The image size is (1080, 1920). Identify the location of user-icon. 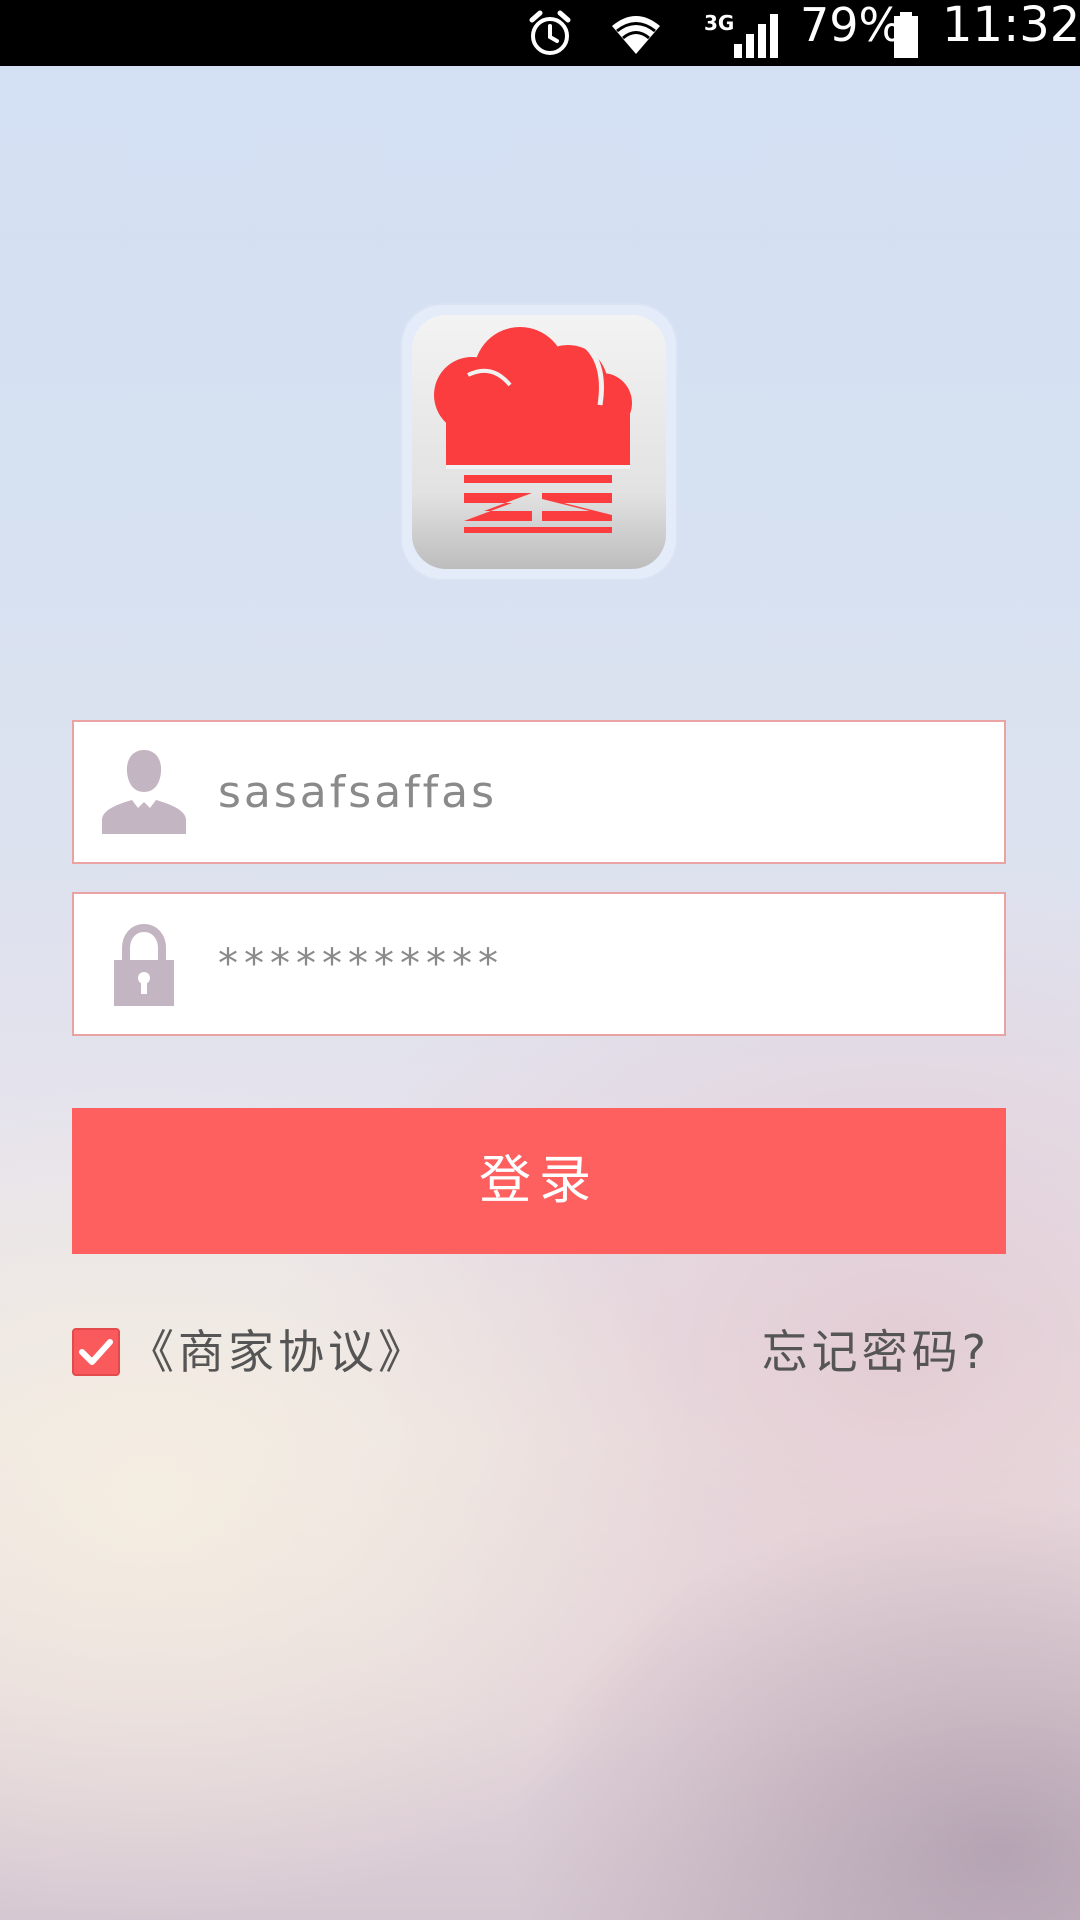
(144, 792).